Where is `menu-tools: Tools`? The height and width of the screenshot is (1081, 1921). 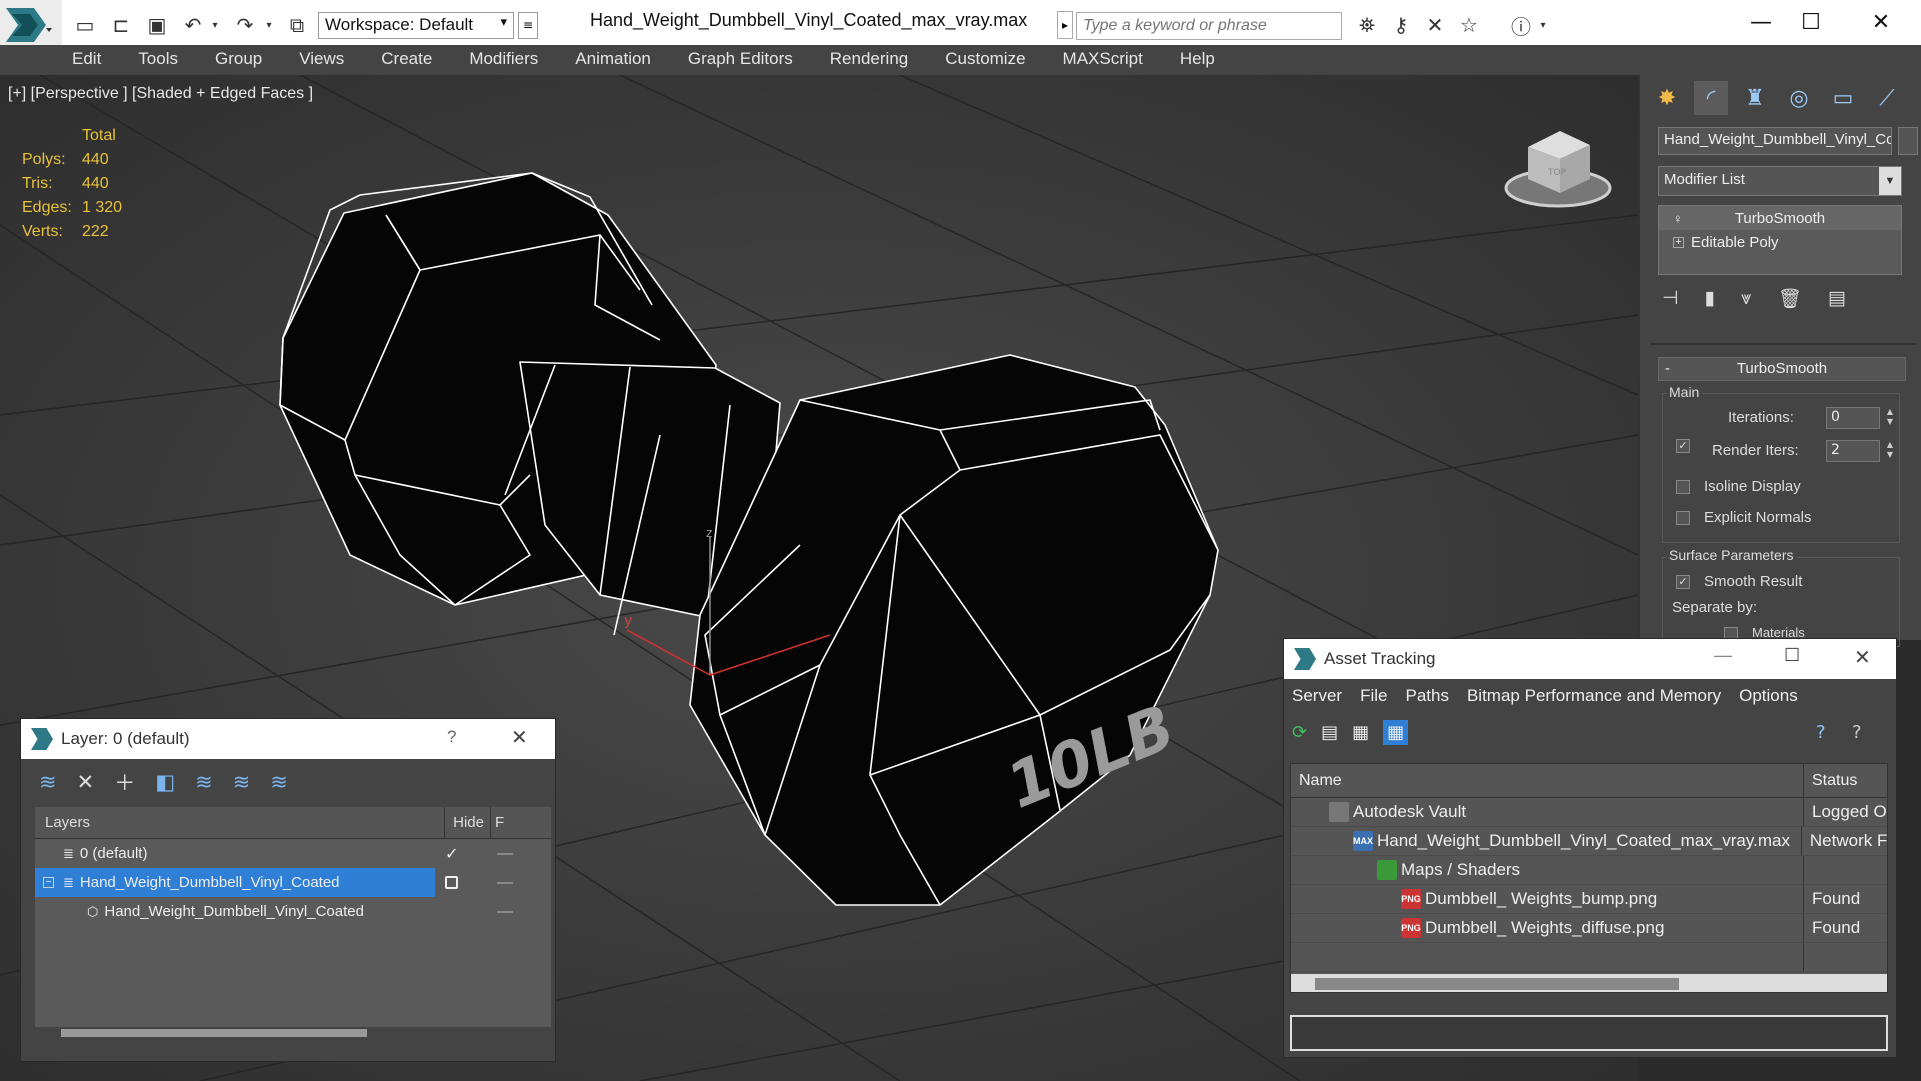 menu-tools: Tools is located at coordinates (158, 60).